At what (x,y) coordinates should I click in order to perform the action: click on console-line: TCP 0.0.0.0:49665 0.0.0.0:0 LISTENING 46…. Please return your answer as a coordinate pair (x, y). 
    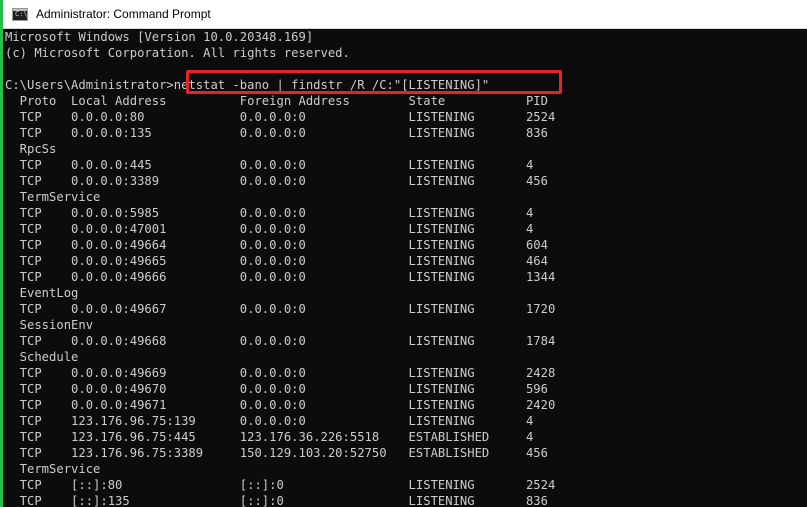
    Looking at the image, I should click on (276, 261).